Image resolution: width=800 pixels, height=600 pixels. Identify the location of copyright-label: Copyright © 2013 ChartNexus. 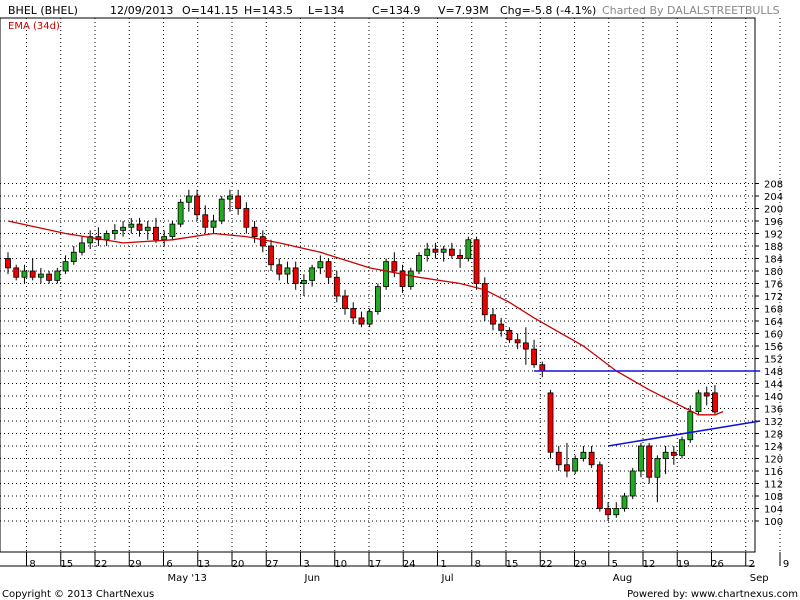
(78, 594).